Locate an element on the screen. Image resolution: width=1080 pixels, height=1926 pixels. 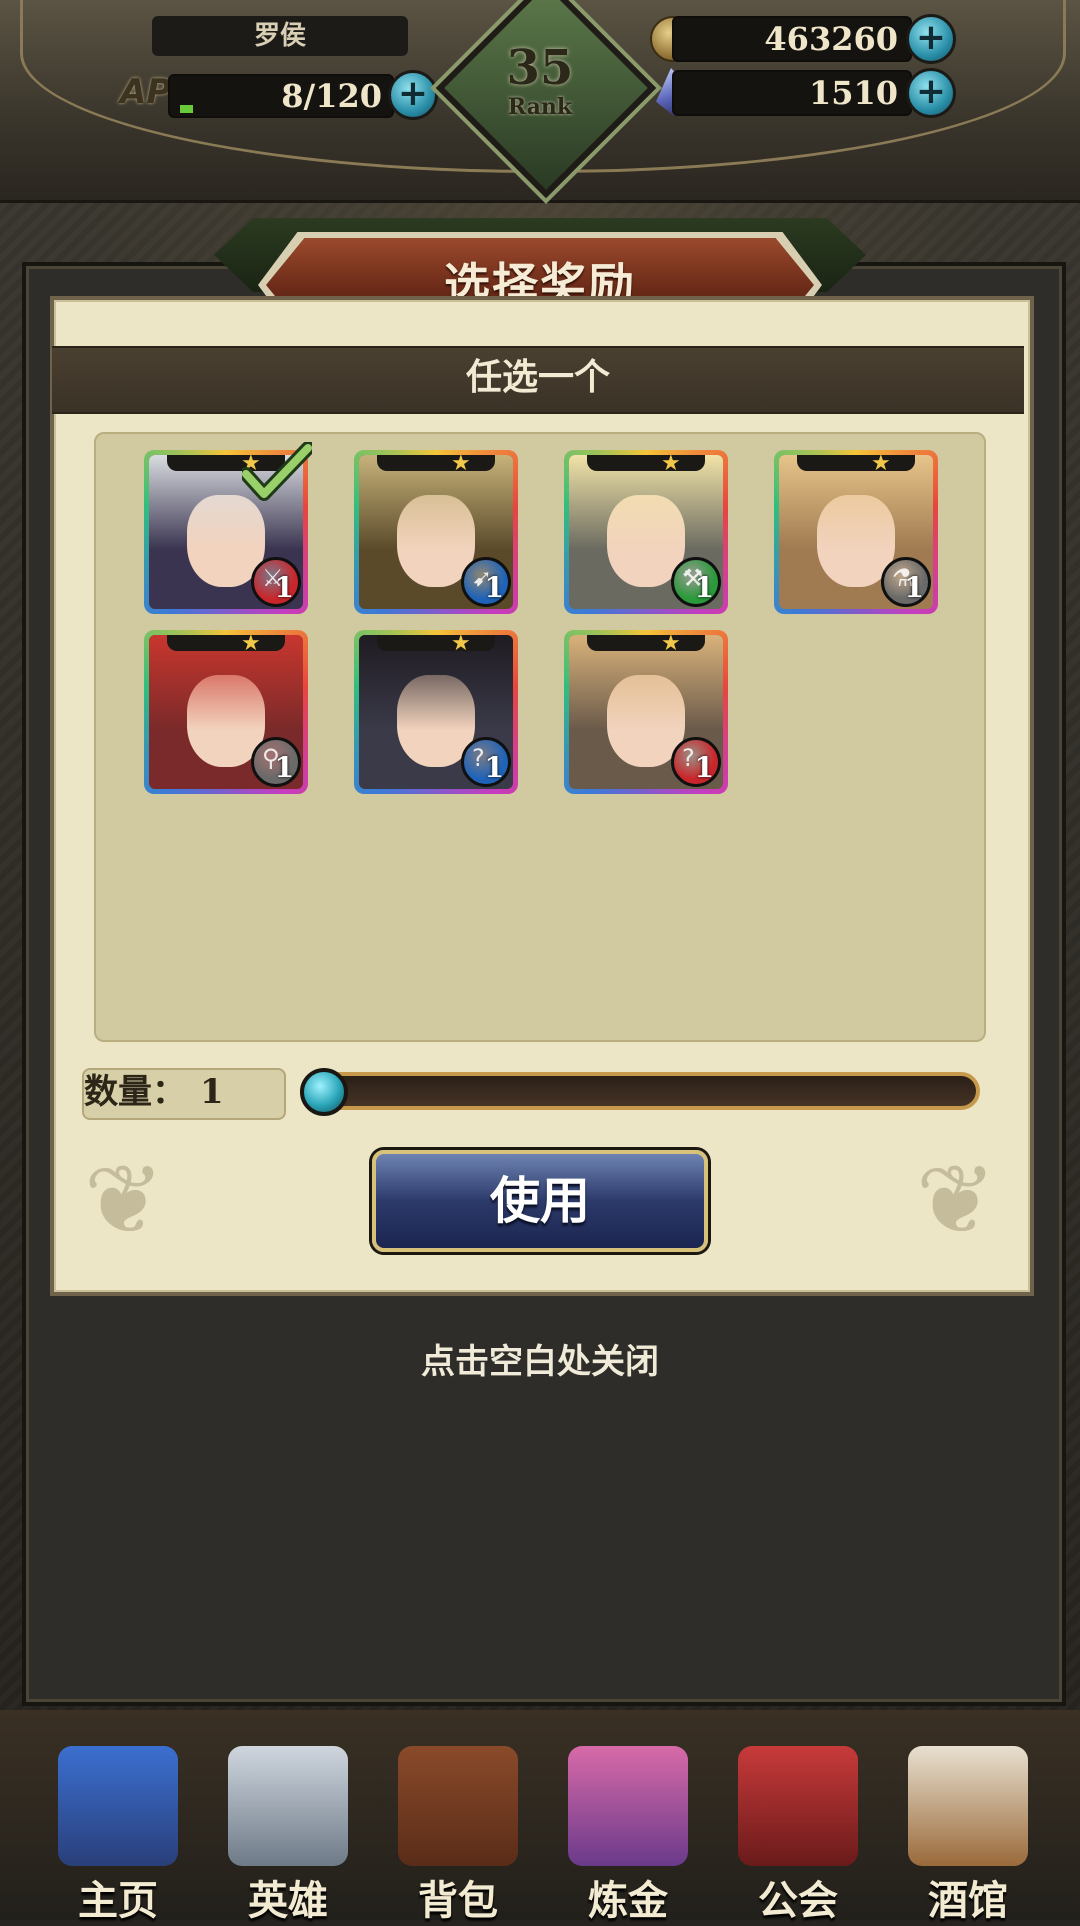
ap-label: AP is located at coordinates (146, 92).